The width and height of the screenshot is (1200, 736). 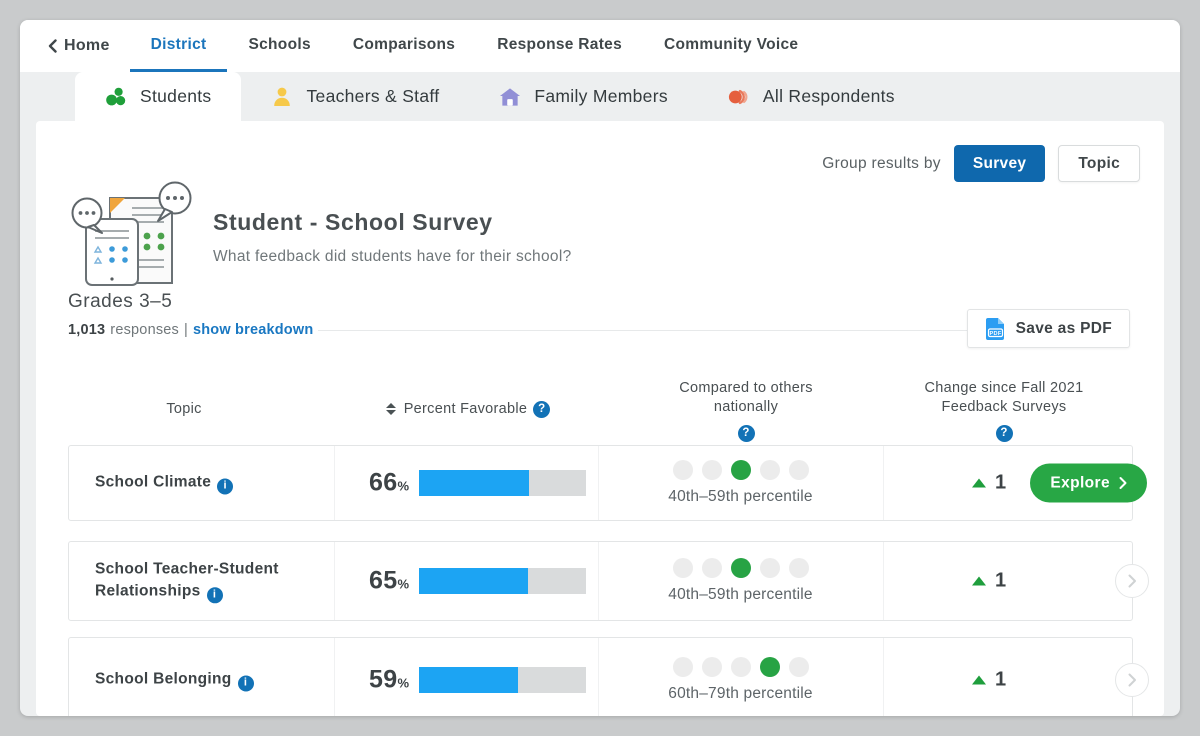 I want to click on house-icon, so click(x=510, y=97).